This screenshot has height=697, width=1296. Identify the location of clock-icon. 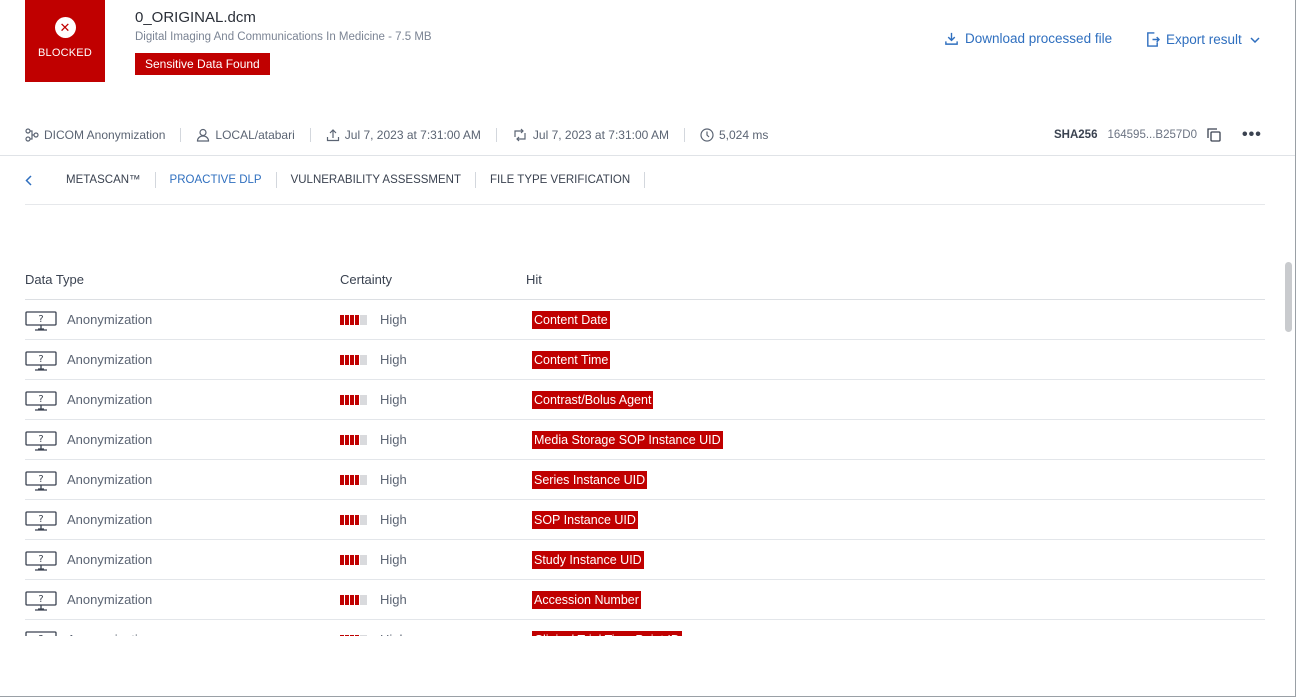
(707, 135).